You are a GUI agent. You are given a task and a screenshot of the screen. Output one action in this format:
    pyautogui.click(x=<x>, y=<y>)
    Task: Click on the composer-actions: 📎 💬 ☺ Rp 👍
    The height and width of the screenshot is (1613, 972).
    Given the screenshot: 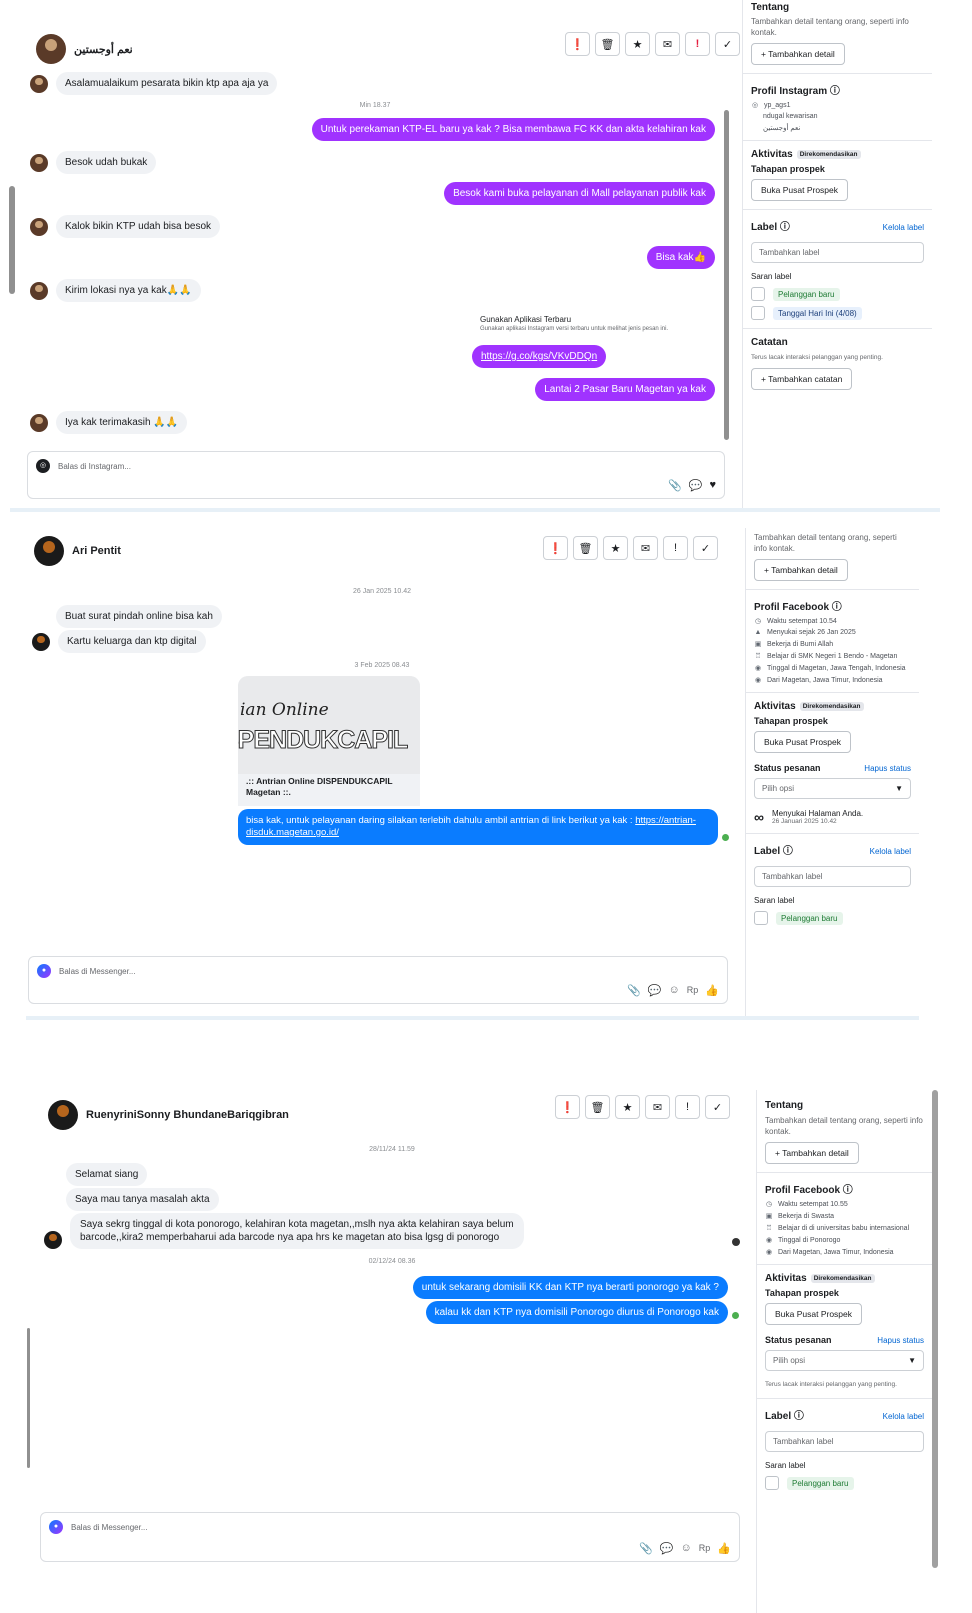 What is the action you would take?
    pyautogui.click(x=685, y=1548)
    